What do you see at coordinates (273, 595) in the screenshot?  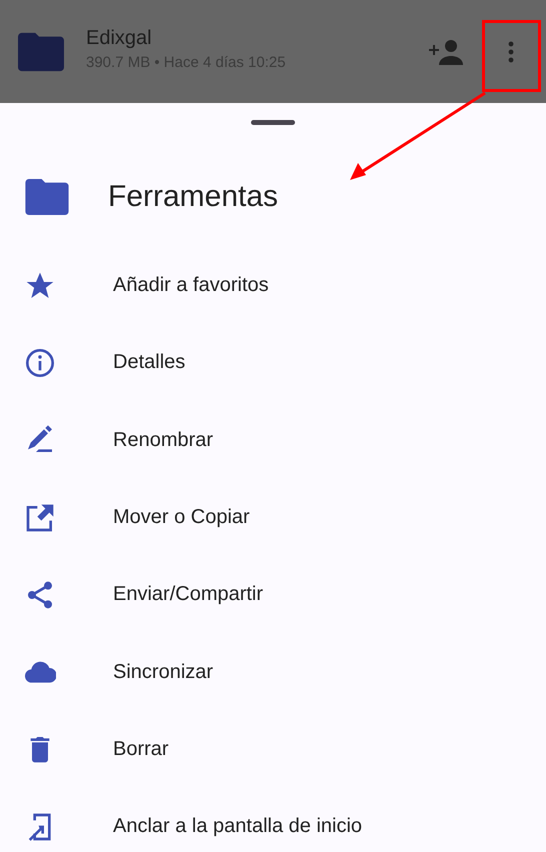 I see `menu-item: Enviar/Compartir` at bounding box center [273, 595].